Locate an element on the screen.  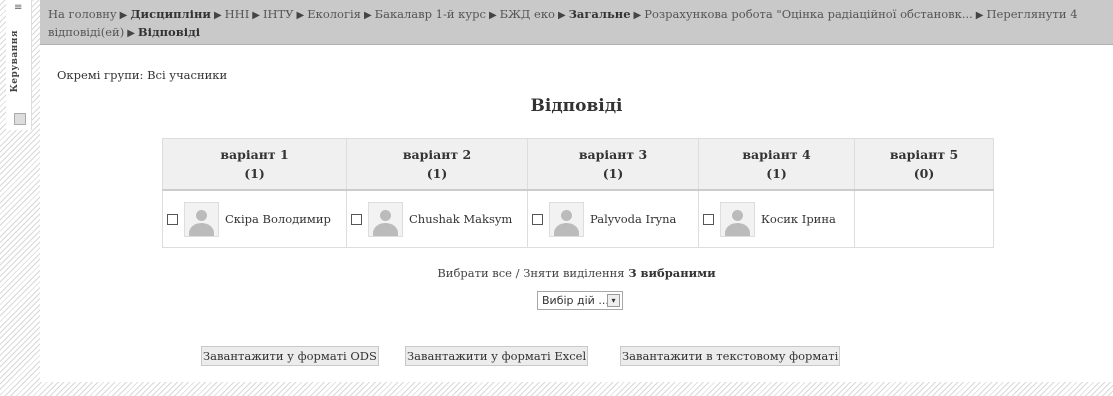
deselect-all-link: Зняти виділення is located at coordinates (573, 273).